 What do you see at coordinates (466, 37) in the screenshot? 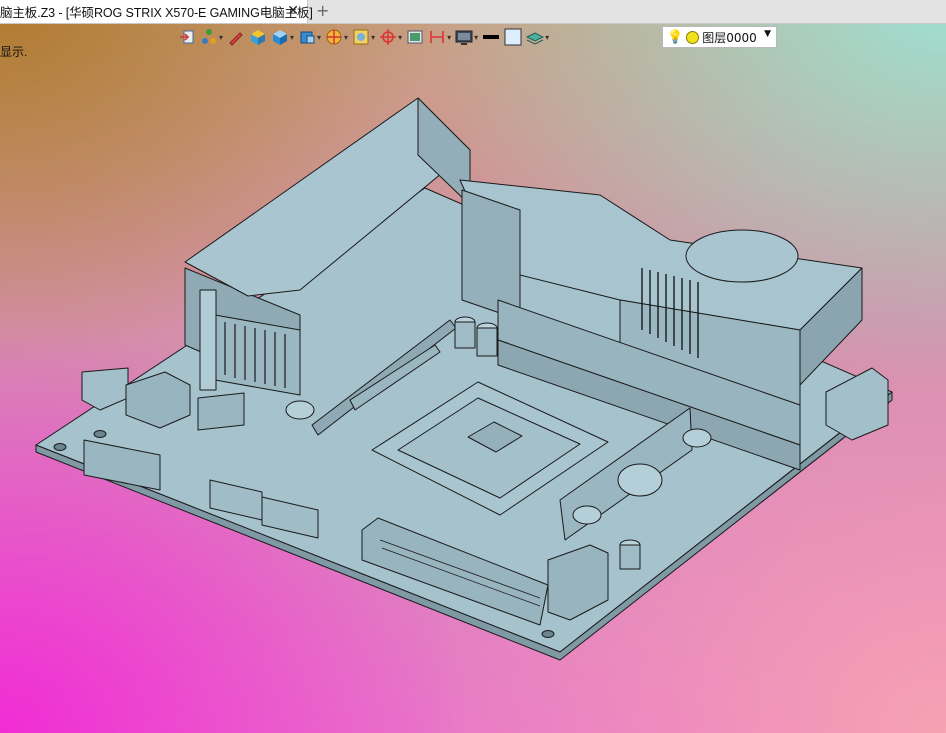
I see `monitor-icon: ▾` at bounding box center [466, 37].